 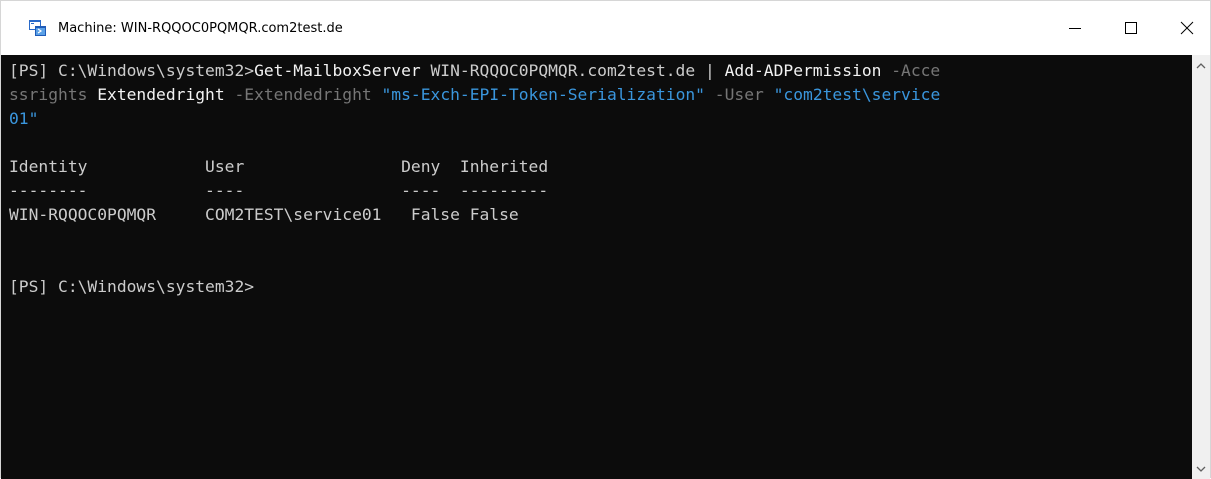 What do you see at coordinates (132, 70) in the screenshot?
I see `prompt: [PS] C:\Windows\system32>` at bounding box center [132, 70].